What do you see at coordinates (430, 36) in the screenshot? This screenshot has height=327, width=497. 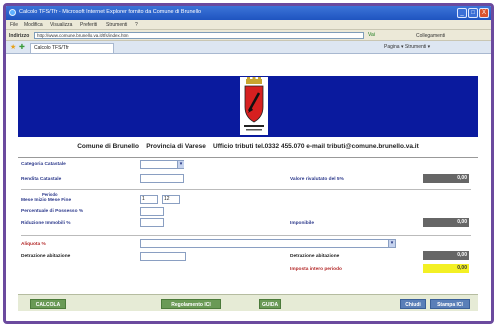 I see `links-label: Collegamenti` at bounding box center [430, 36].